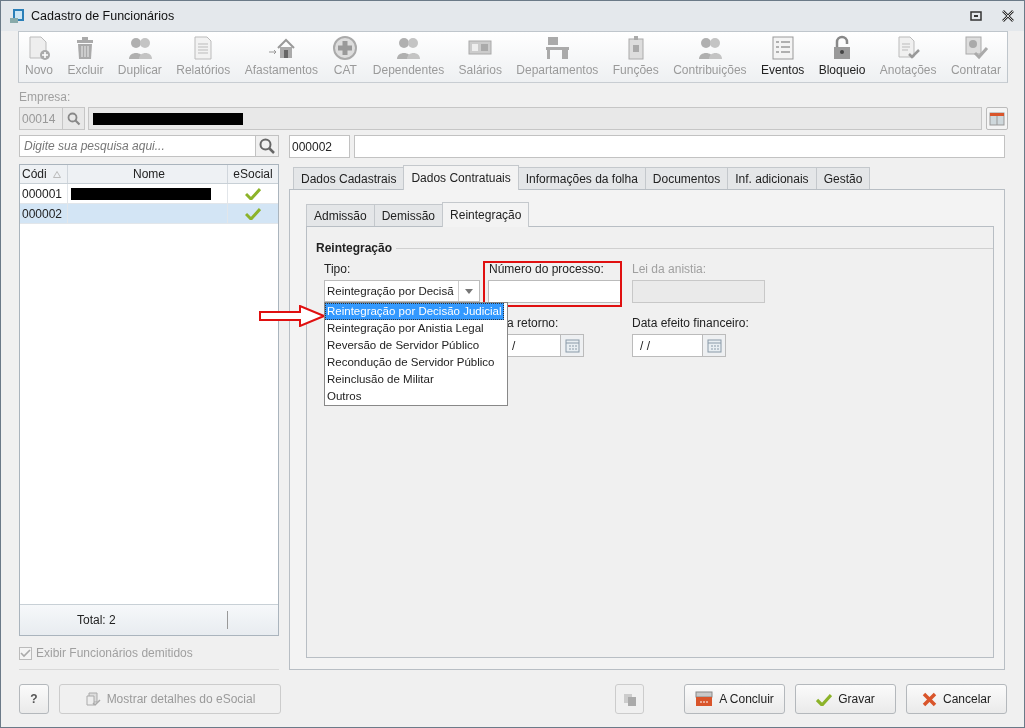 The height and width of the screenshot is (728, 1025). Describe the element at coordinates (772, 178) in the screenshot. I see `tab: Inf. adicionais` at that location.